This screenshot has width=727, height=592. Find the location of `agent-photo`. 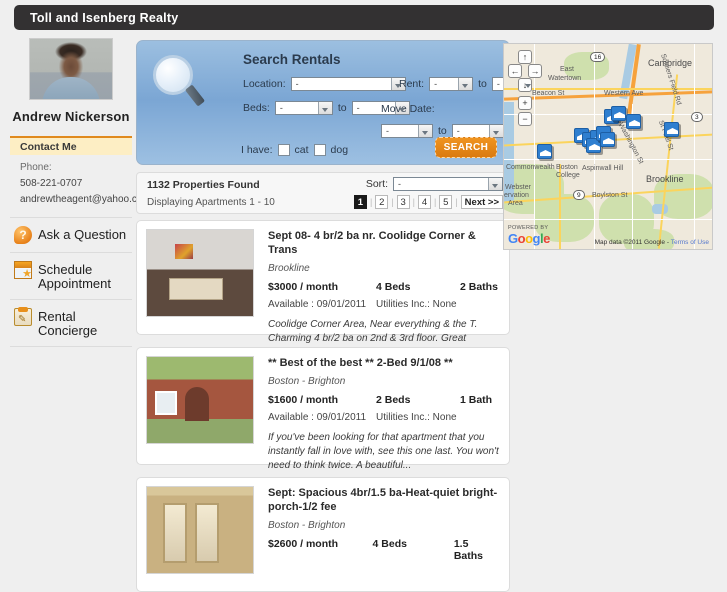

agent-photo is located at coordinates (71, 69).